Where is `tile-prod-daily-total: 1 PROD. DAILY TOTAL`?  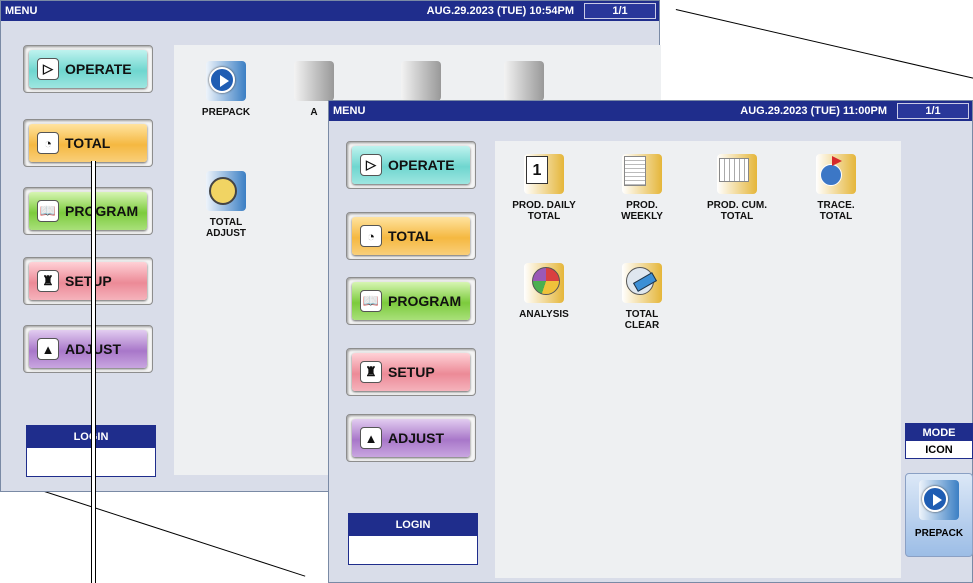 tile-prod-daily-total: 1 PROD. DAILY TOTAL is located at coordinates (544, 188).